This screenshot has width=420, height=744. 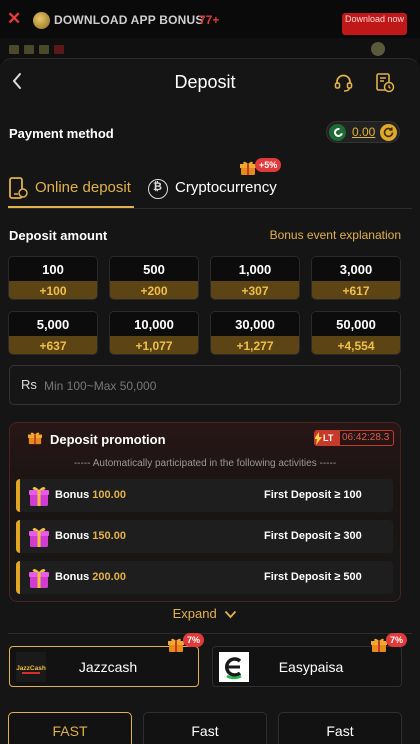 I want to click on crypto-coin-icon: ₿, so click(x=158, y=189).